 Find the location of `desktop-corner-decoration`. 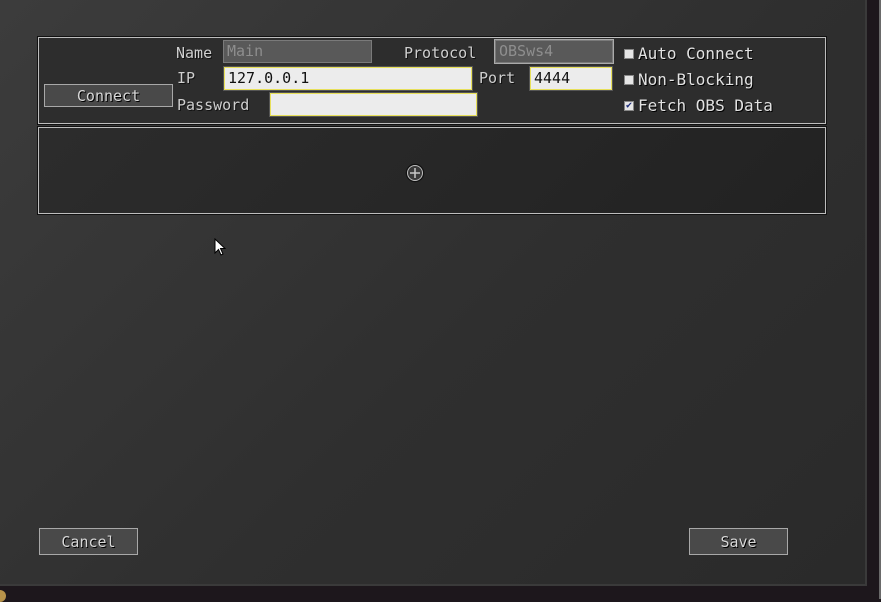

desktop-corner-decoration is located at coordinates (3, 596).